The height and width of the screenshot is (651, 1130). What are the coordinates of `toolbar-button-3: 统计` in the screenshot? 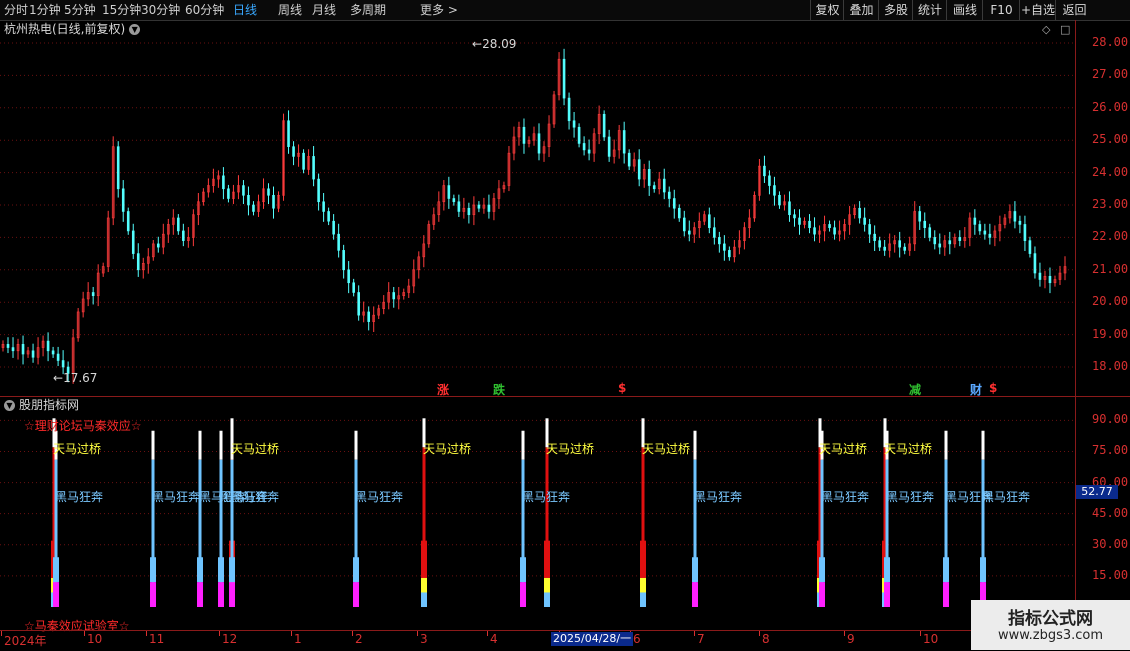 It's located at (929, 10).